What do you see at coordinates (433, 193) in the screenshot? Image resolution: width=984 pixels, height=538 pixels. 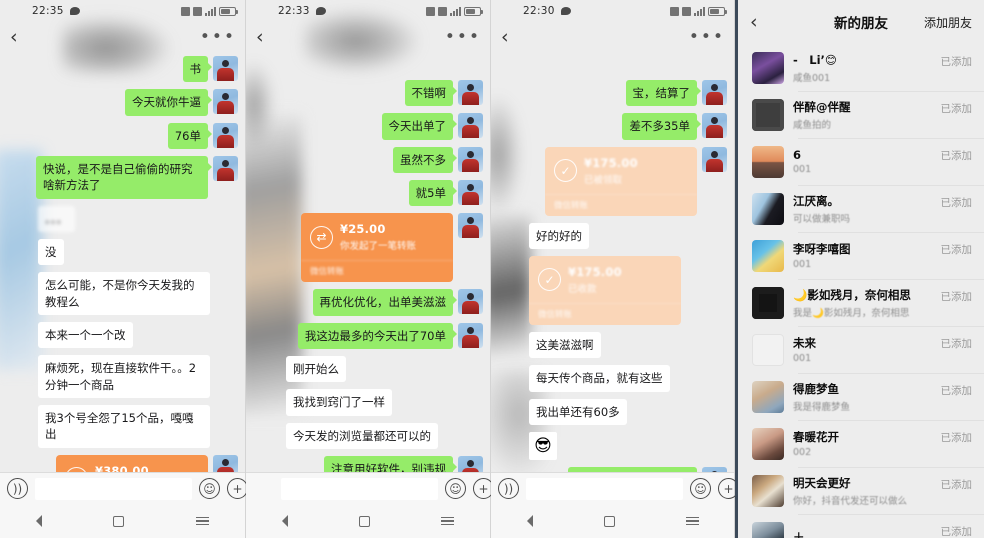 I see `chat-bubble: 就5单` at bounding box center [433, 193].